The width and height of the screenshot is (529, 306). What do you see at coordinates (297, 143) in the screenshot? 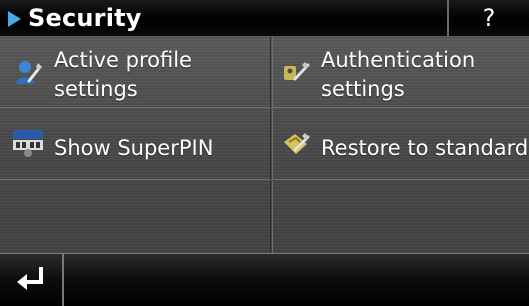
I see `restore-icon` at bounding box center [297, 143].